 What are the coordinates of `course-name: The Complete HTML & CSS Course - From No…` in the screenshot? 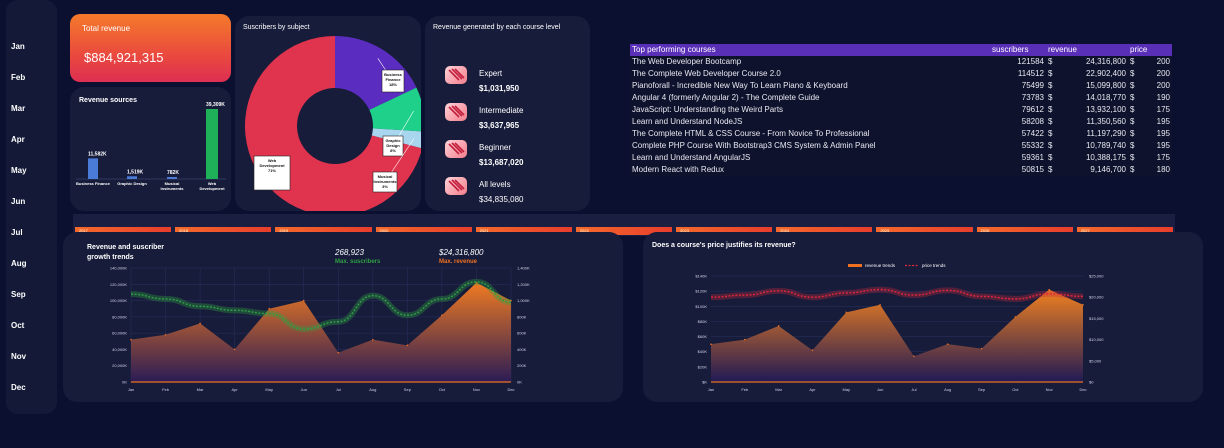 It's located at (810, 134).